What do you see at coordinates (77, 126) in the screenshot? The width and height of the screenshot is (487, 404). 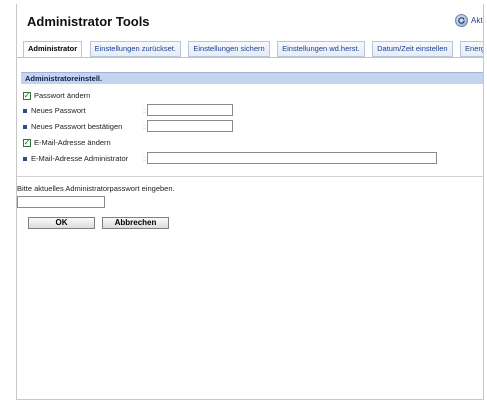 I see `confirm-password-label: Neues Passwort bestätigen` at bounding box center [77, 126].